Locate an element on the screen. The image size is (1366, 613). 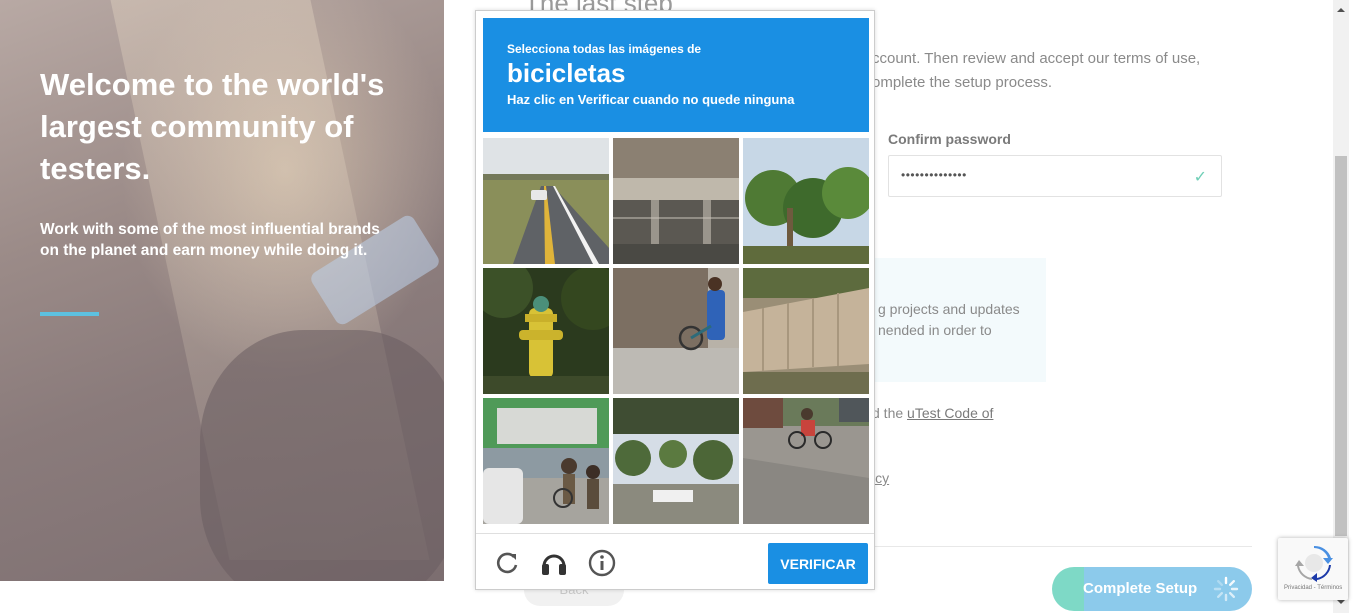
confirm-password-field: •••••••••••••• ✓ is located at coordinates (1055, 176).